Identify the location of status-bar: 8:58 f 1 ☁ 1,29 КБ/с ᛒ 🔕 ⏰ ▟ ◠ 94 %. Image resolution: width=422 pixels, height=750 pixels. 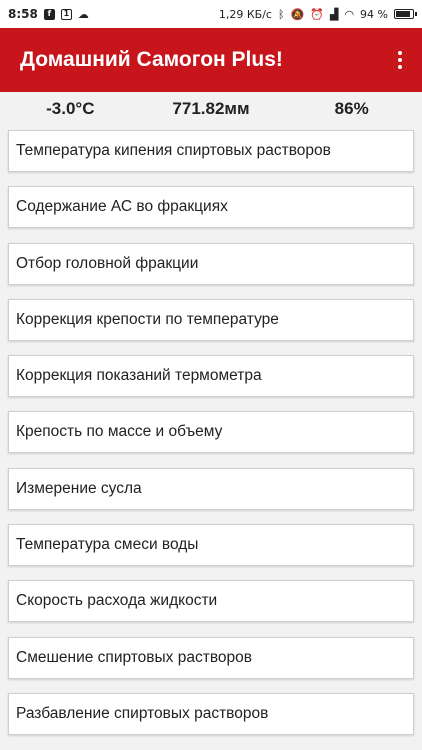
(211, 14).